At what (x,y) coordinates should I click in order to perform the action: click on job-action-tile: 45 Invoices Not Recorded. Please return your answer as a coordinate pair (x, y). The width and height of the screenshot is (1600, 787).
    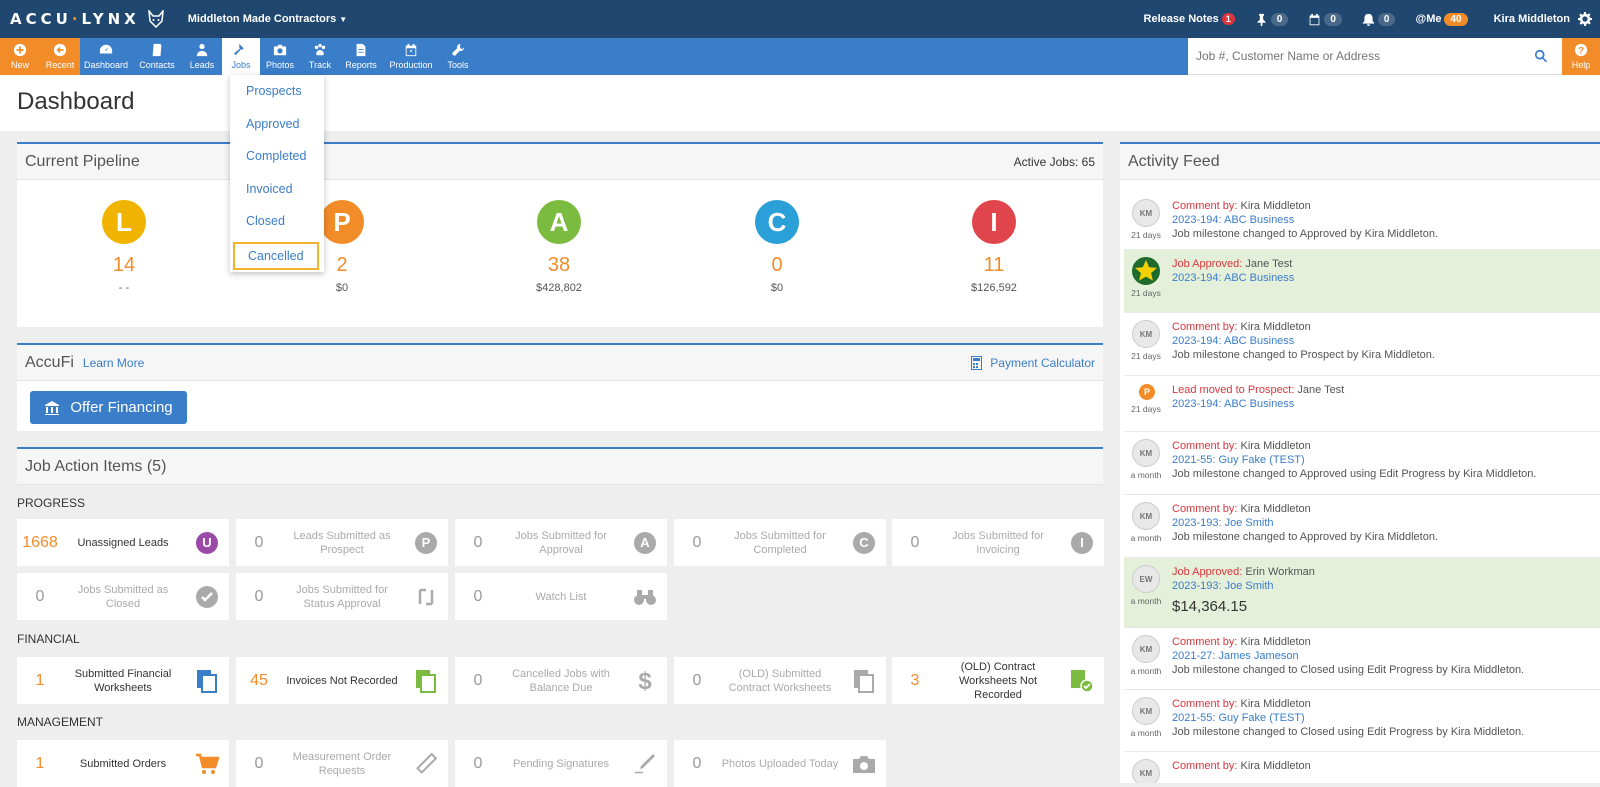
    Looking at the image, I should click on (342, 680).